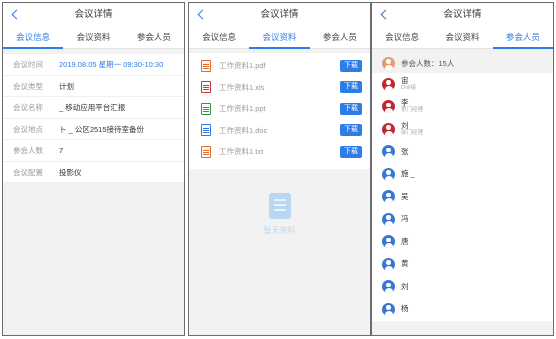 The width and height of the screenshot is (556, 339). I want to click on attendee-text: 施 _, so click(408, 174).